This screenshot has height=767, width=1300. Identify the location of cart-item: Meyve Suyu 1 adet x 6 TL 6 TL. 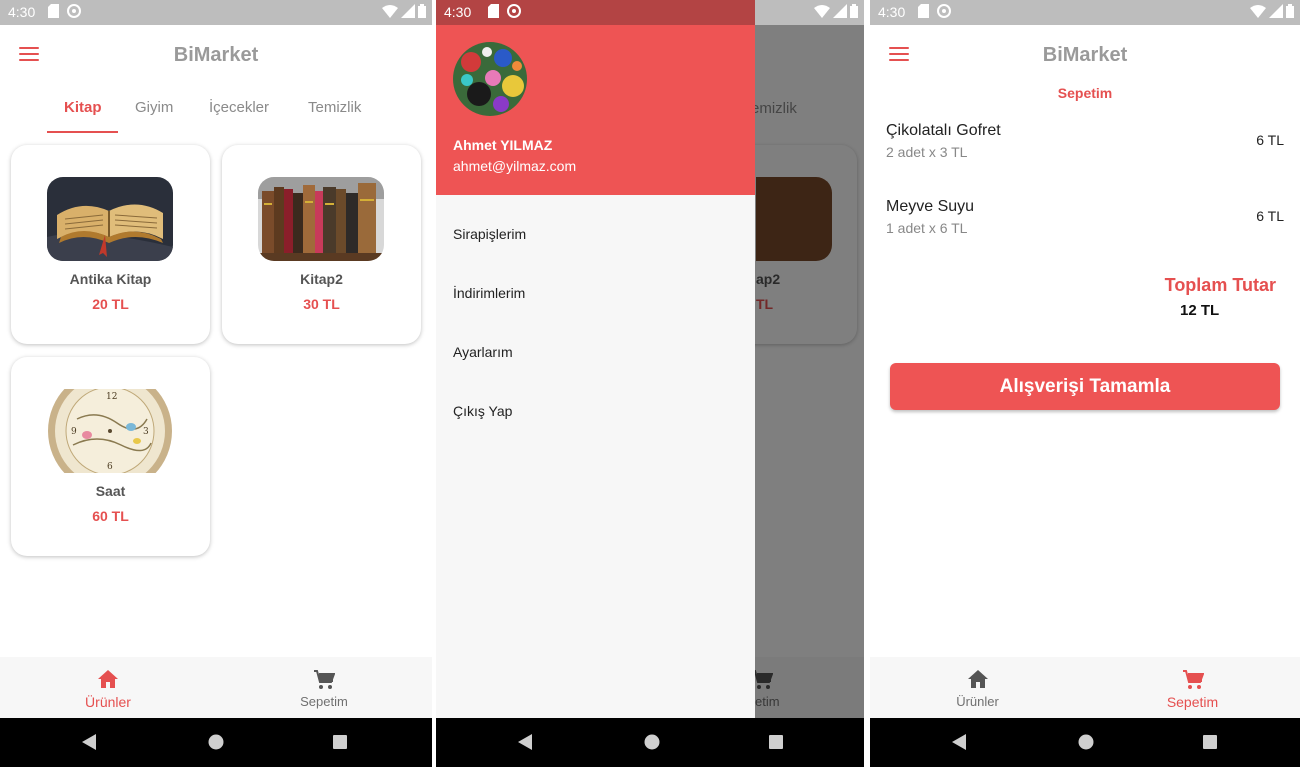
(1085, 228).